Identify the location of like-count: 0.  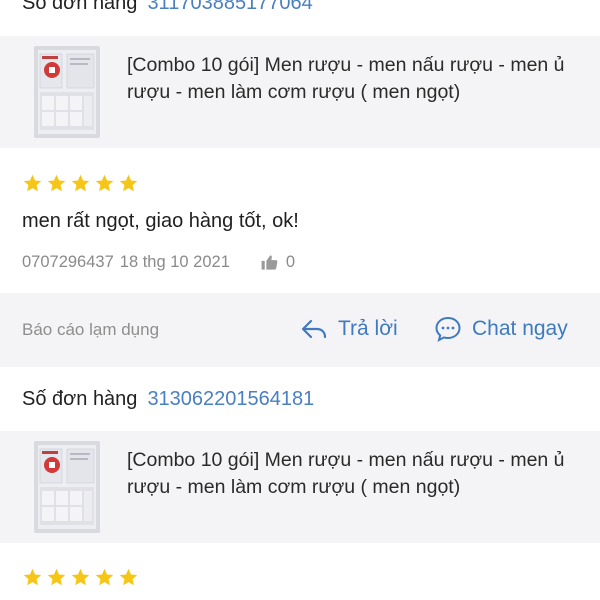
(290, 262).